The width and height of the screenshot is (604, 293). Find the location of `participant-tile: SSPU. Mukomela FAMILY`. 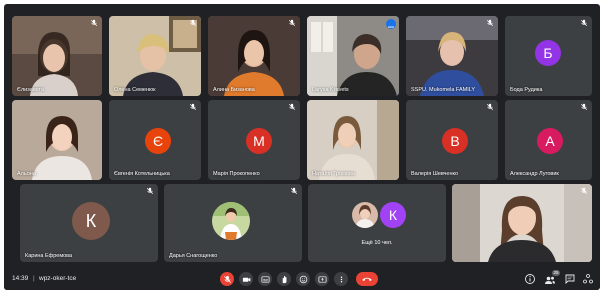

participant-tile: SSPU. Mukomela FAMILY is located at coordinates (452, 56).